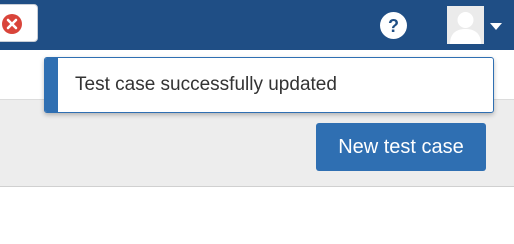 The width and height of the screenshot is (514, 244). I want to click on help-button: ?, so click(393, 25).